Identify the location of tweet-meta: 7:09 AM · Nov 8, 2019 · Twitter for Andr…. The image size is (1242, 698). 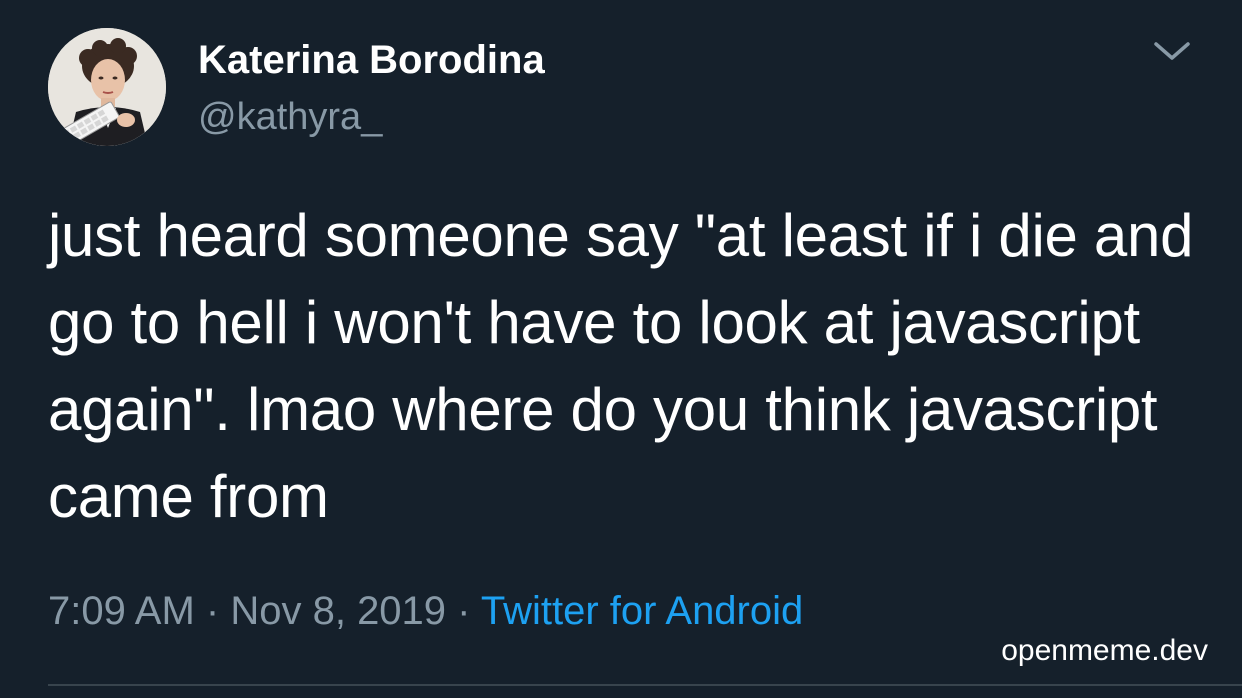
(425, 611).